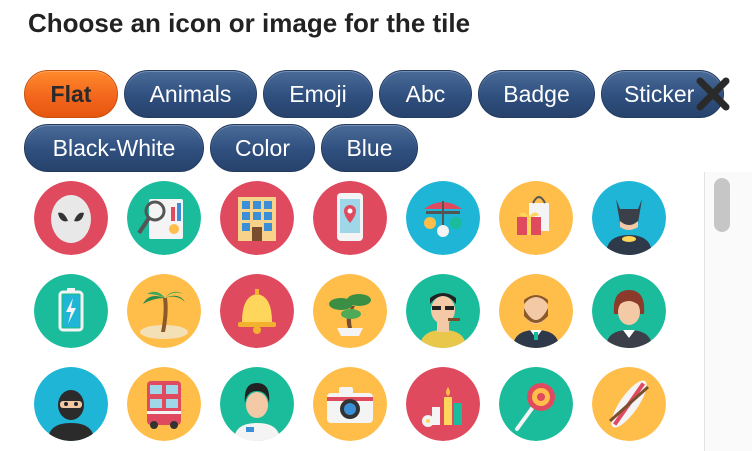 This screenshot has width=752, height=451. What do you see at coordinates (536, 404) in the screenshot?
I see `lollipop-icon` at bounding box center [536, 404].